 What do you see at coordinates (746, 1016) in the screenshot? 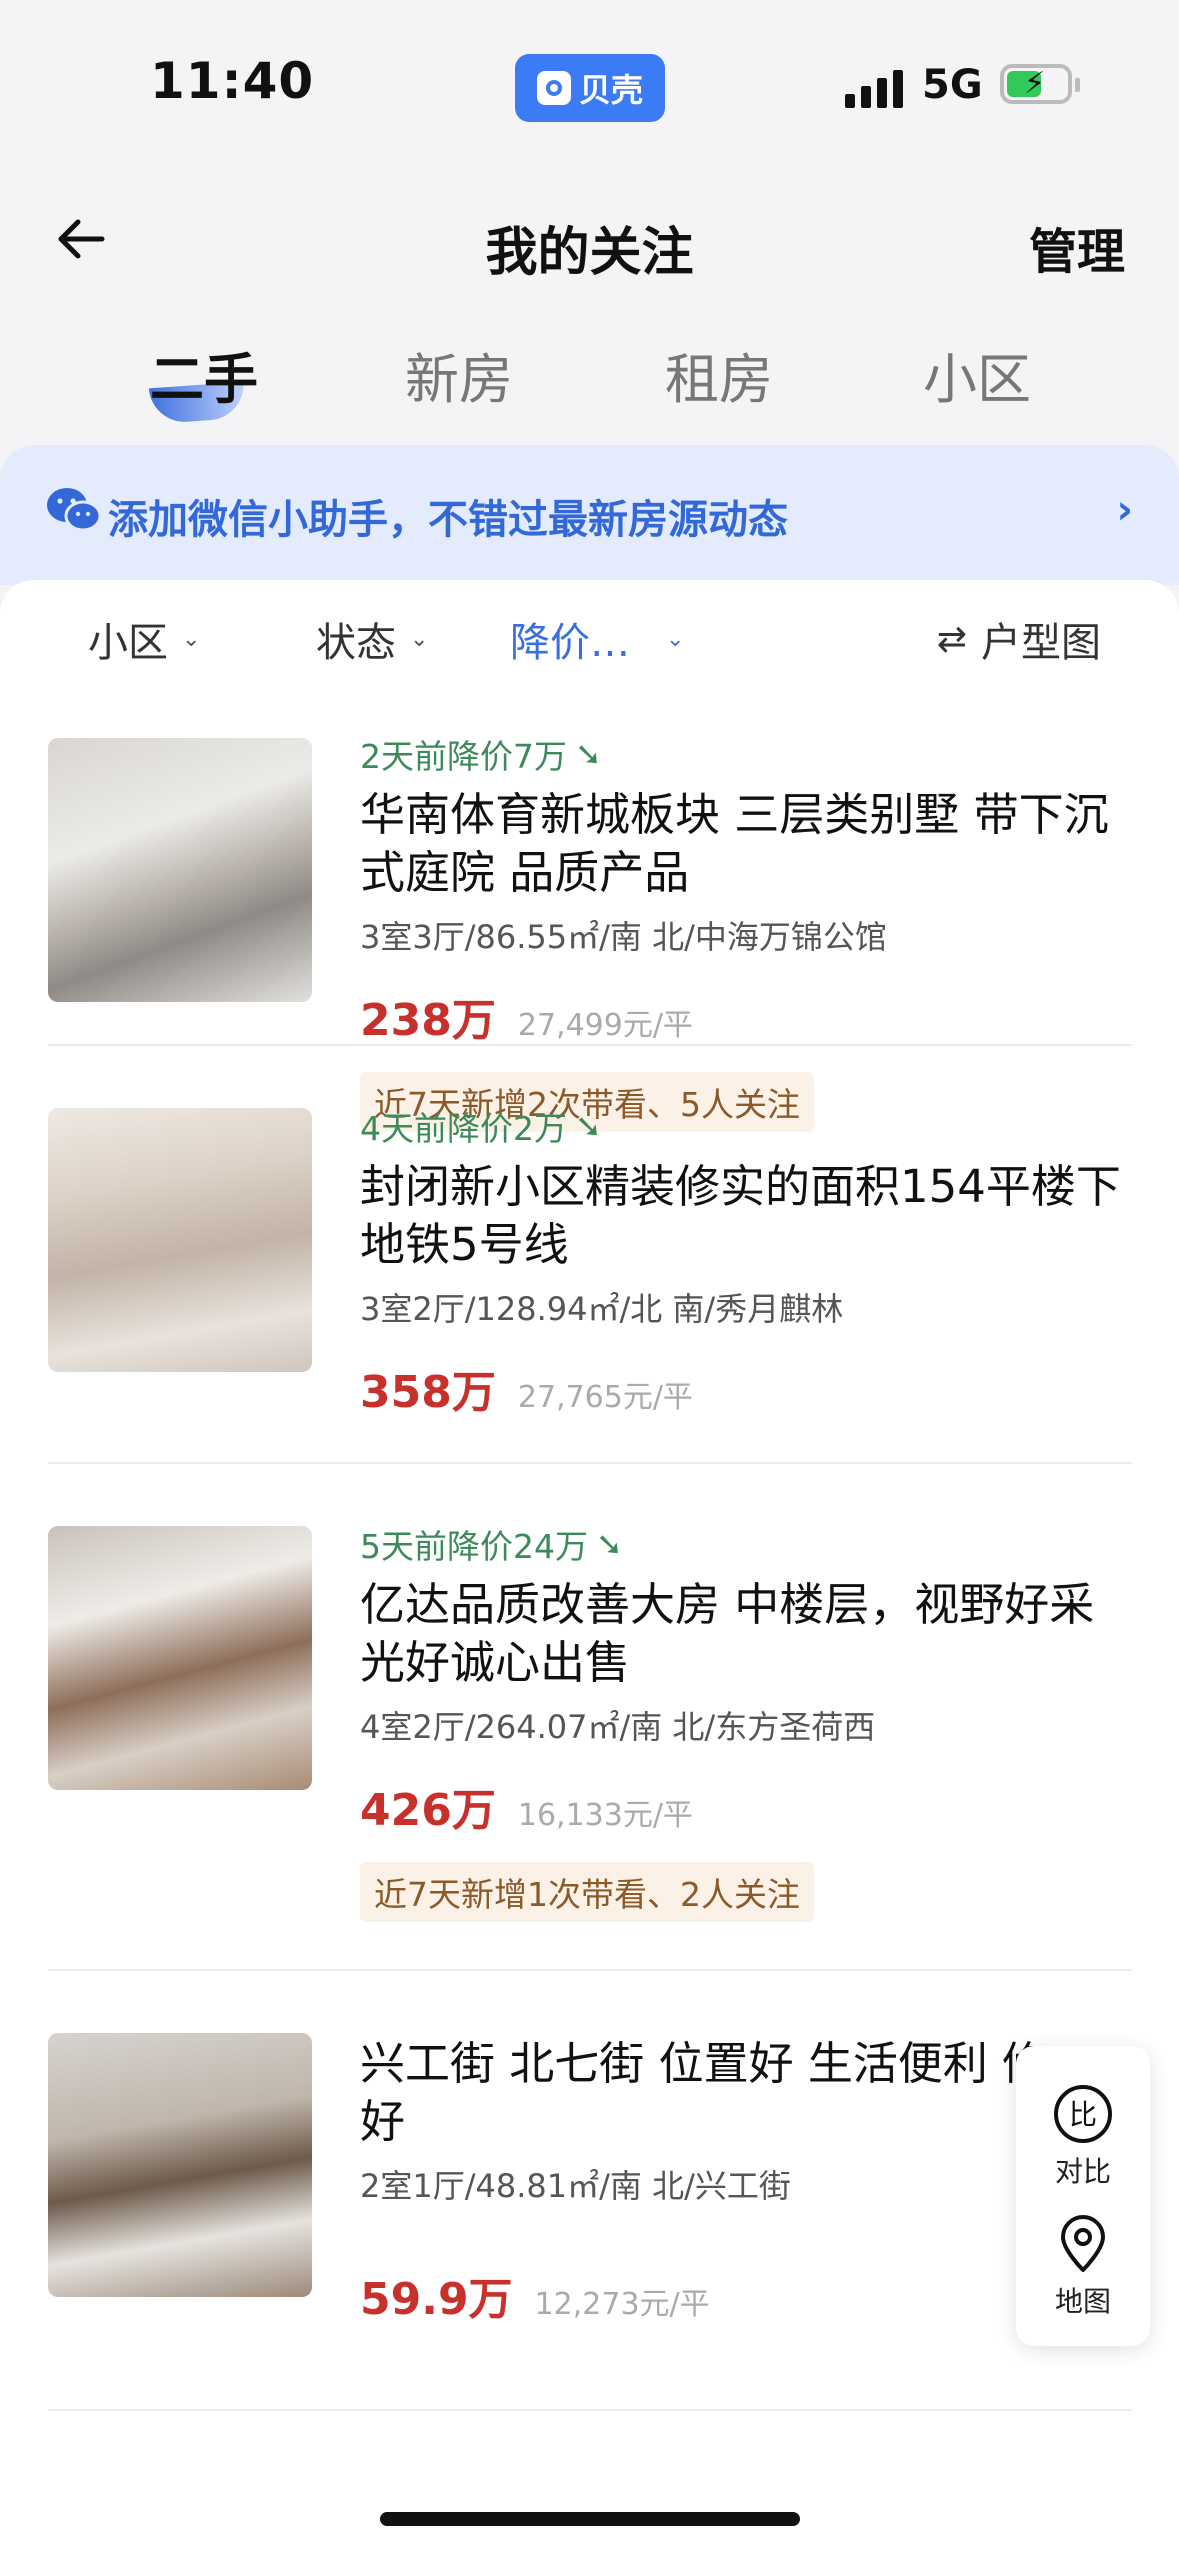
I see `price-row: 238万 27,499元/平` at bounding box center [746, 1016].